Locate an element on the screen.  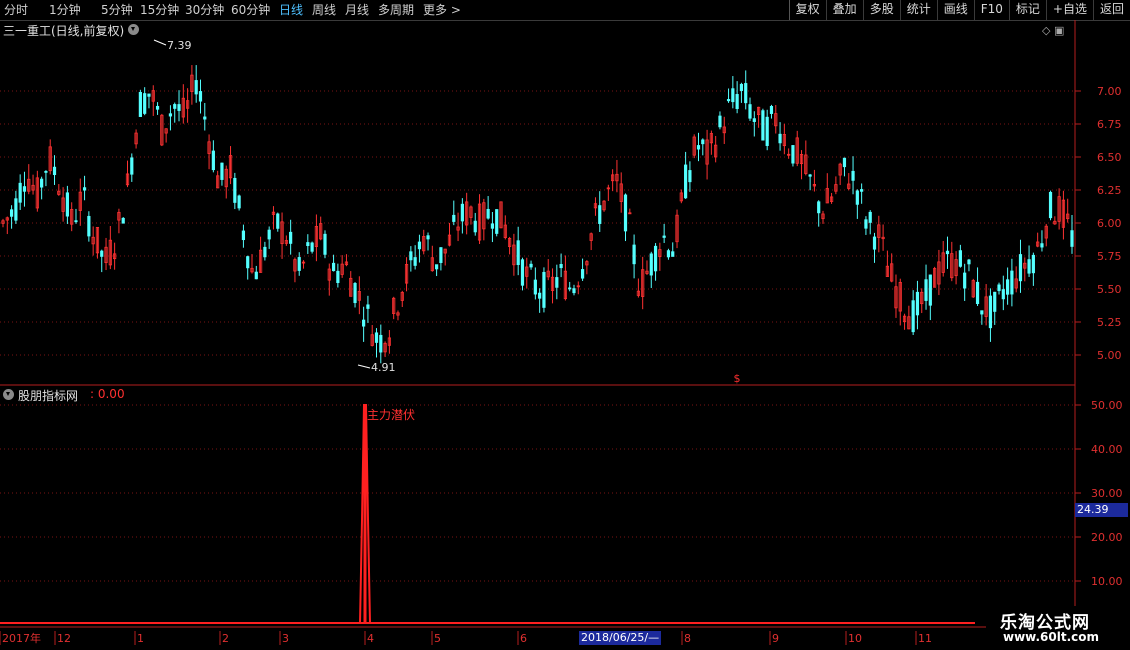
tab-period-5min: 5分钟 is located at coordinates (117, 10).